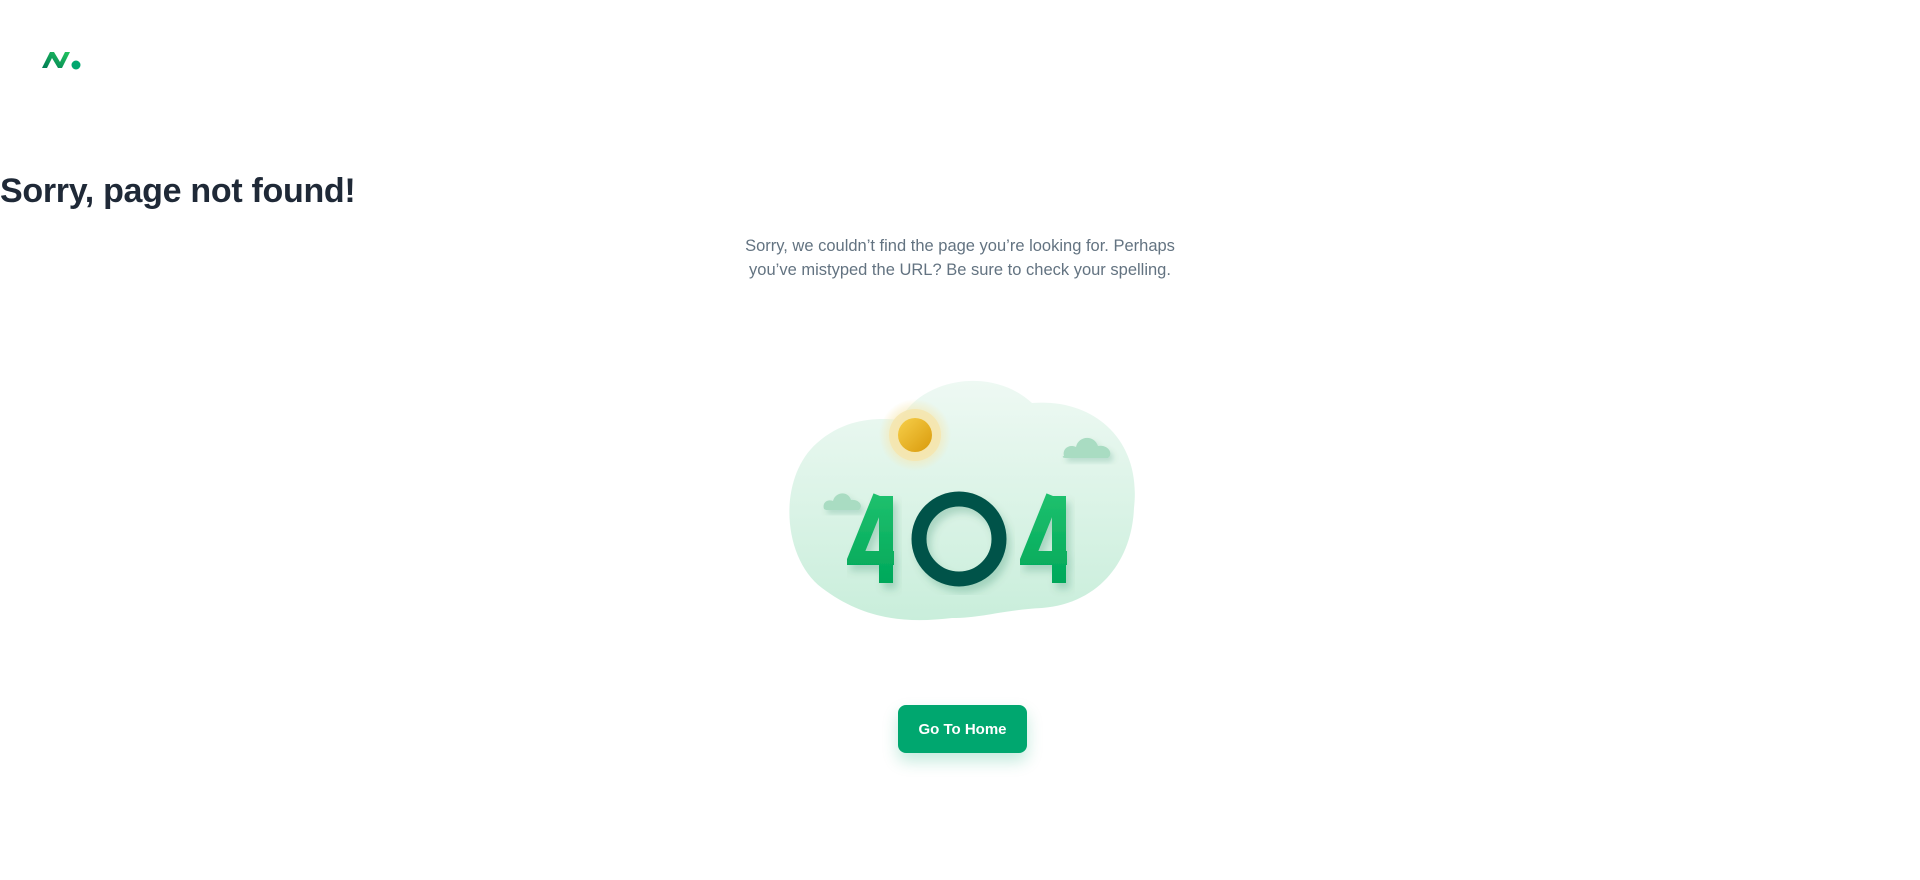 The width and height of the screenshot is (1920, 880). What do you see at coordinates (61, 60) in the screenshot?
I see `brand-logo-icon` at bounding box center [61, 60].